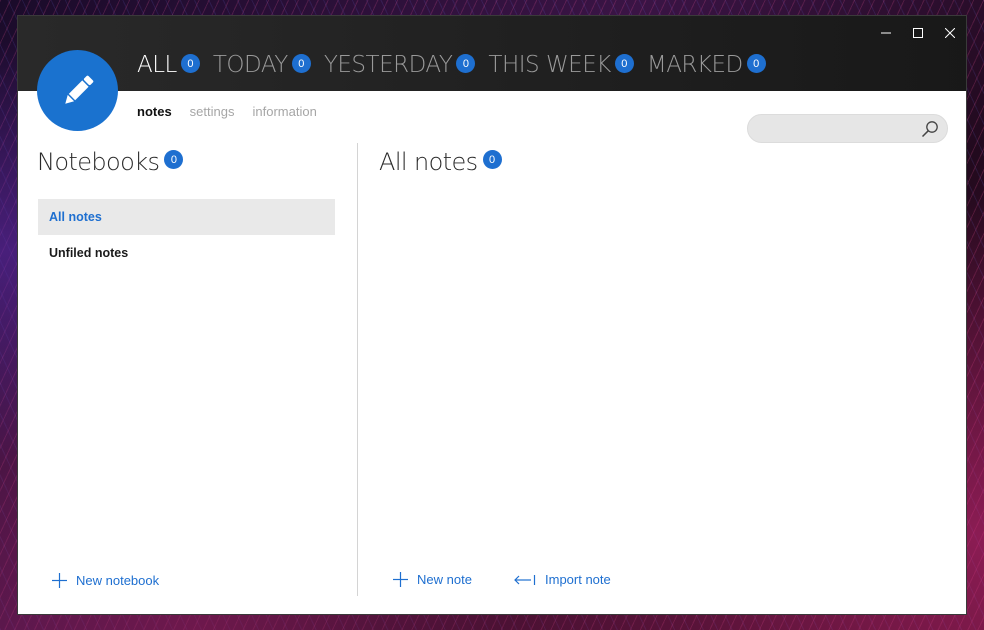 Image resolution: width=984 pixels, height=630 pixels. What do you see at coordinates (525, 580) in the screenshot?
I see `import-arrow-icon` at bounding box center [525, 580].